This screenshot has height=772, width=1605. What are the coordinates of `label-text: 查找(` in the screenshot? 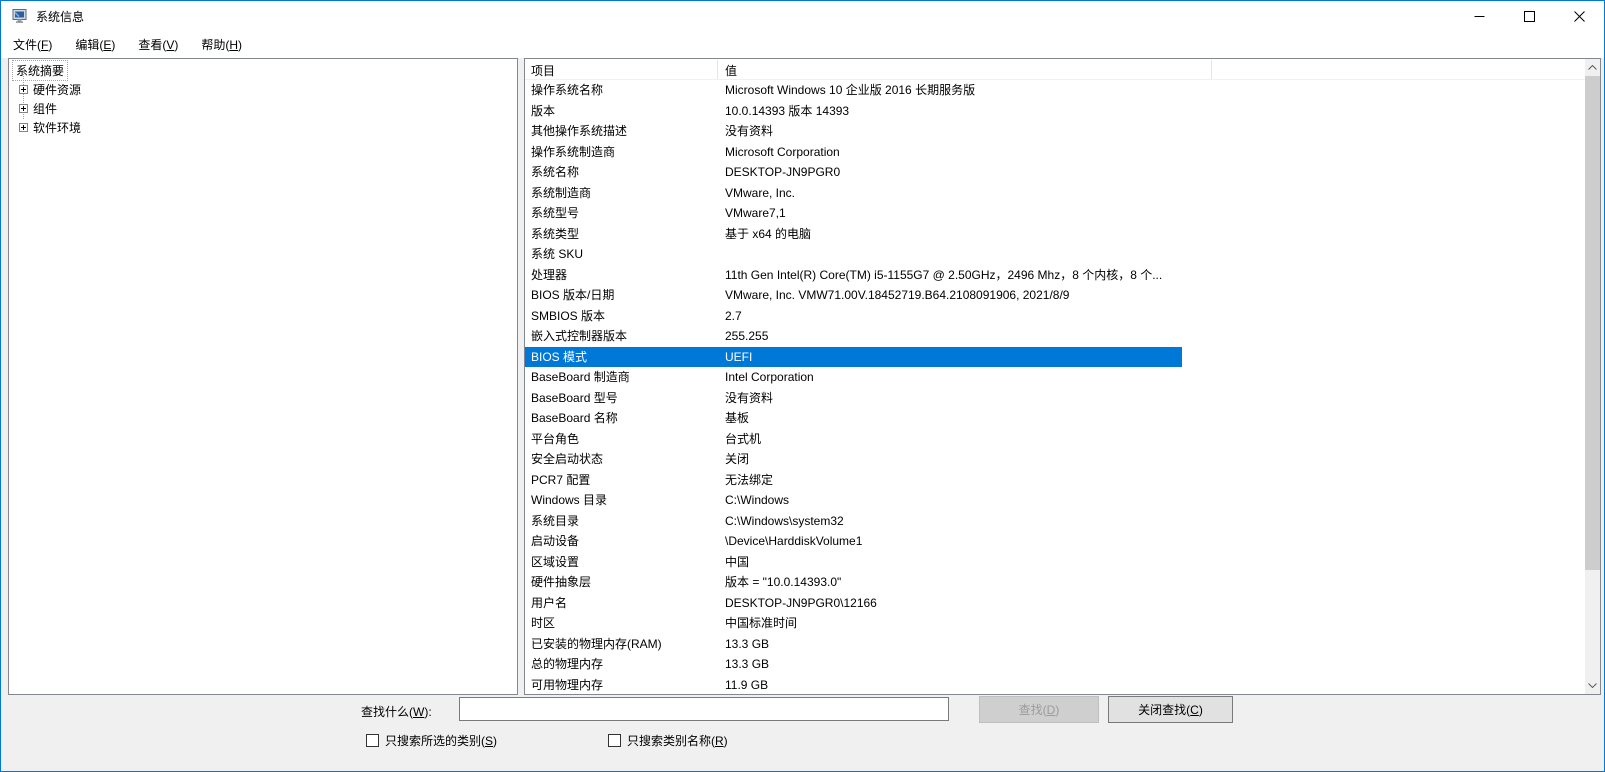 It's located at (1032, 710).